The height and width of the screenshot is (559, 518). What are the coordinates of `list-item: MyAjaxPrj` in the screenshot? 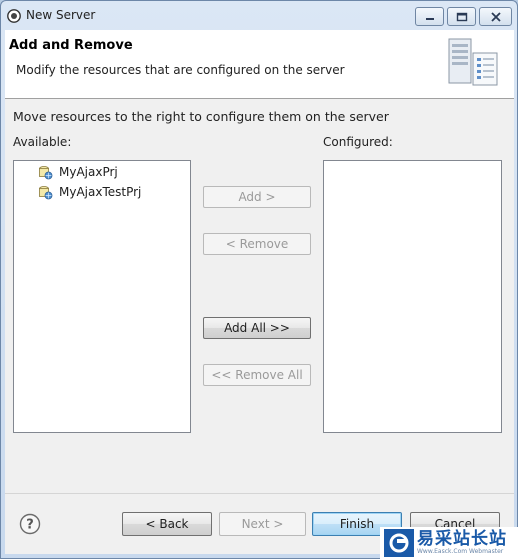 It's located at (78, 172).